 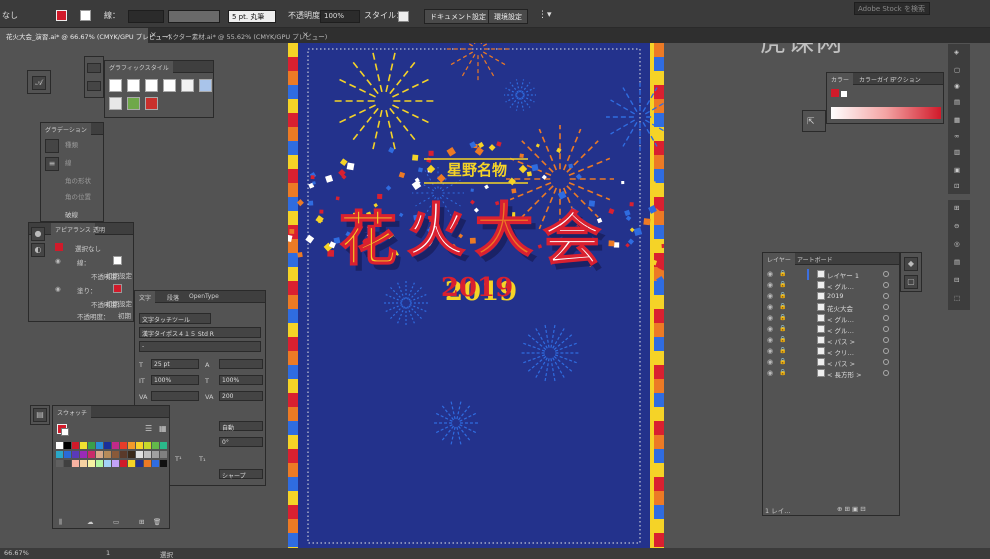 I want to click on dock-icon: ◉, so click(x=957, y=86).